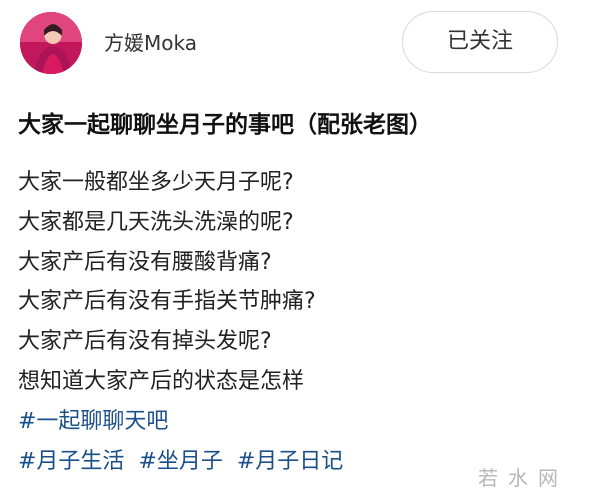 The height and width of the screenshot is (497, 600). What do you see at coordinates (145, 342) in the screenshot?
I see `post-line: 大家产后有没有掉头发呢?` at bounding box center [145, 342].